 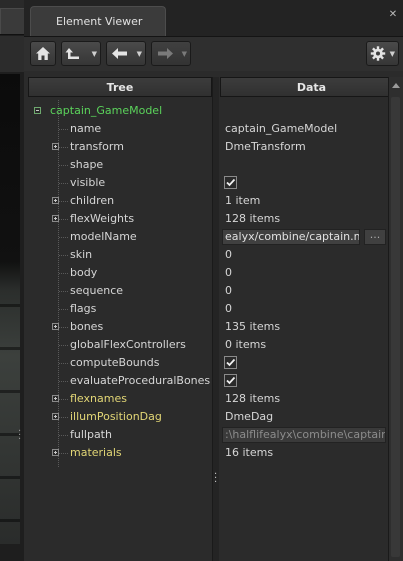 I want to click on home-button, so click(x=43, y=53).